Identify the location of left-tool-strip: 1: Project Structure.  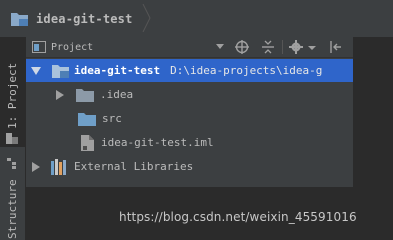
(13, 138).